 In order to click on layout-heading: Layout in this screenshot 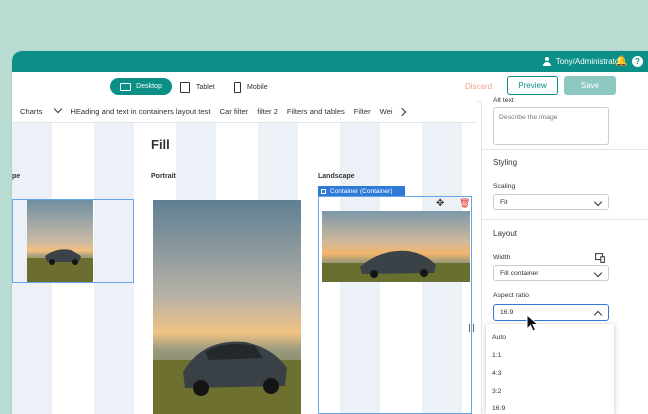, I will do `click(505, 233)`.